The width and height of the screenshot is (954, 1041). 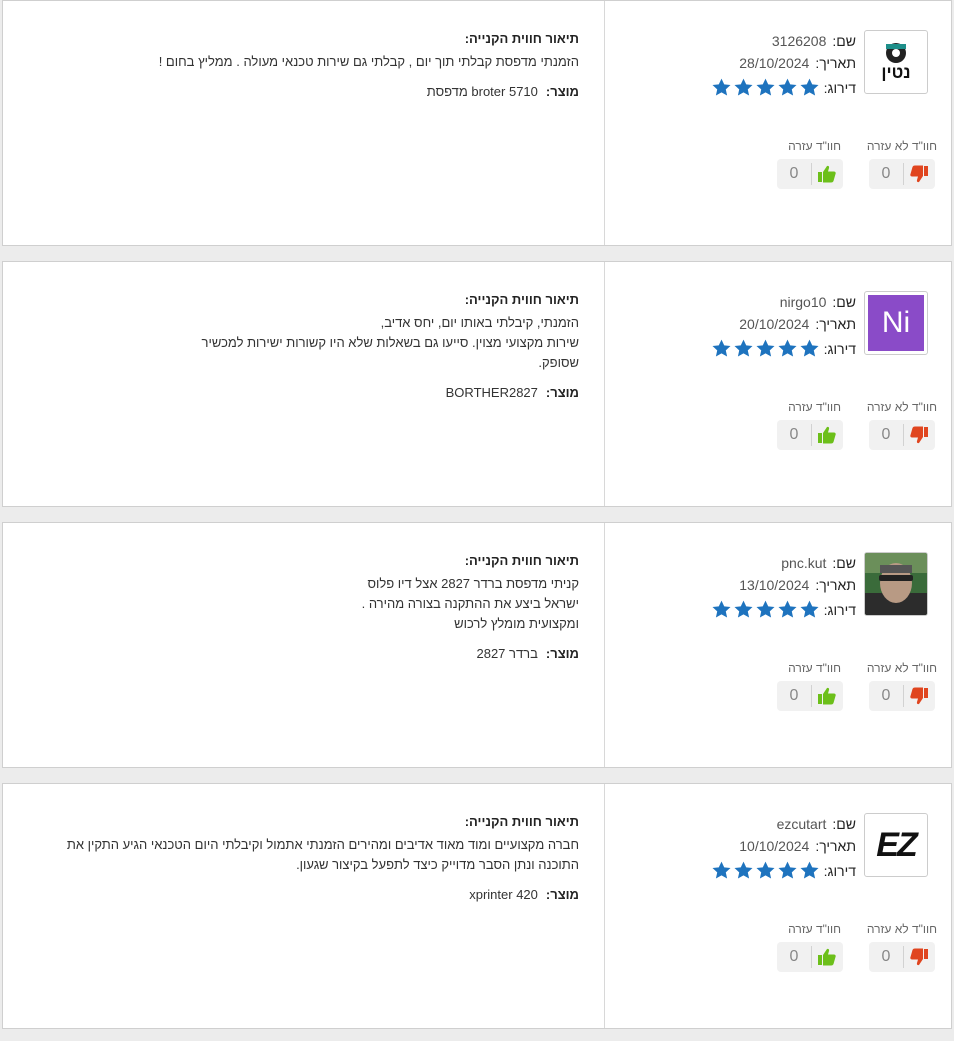 What do you see at coordinates (299, 91) in the screenshot?
I see `product-row: מוצר: broter 5710 מדפסת` at bounding box center [299, 91].